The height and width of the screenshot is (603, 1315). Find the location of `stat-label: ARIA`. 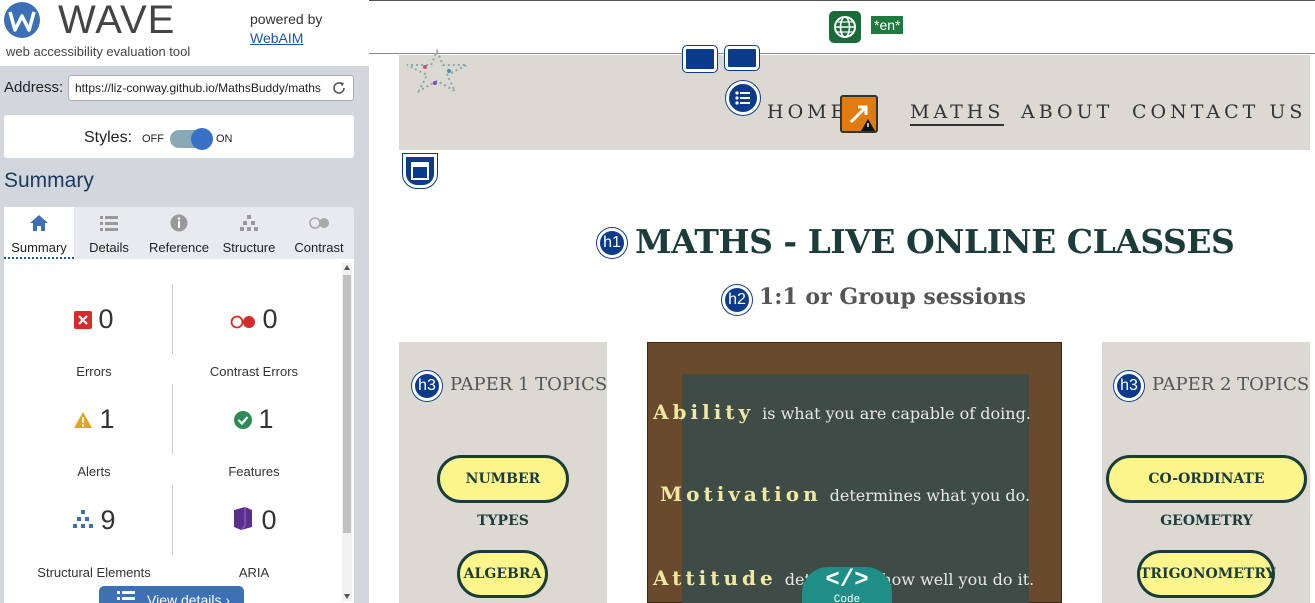

stat-label: ARIA is located at coordinates (254, 572).